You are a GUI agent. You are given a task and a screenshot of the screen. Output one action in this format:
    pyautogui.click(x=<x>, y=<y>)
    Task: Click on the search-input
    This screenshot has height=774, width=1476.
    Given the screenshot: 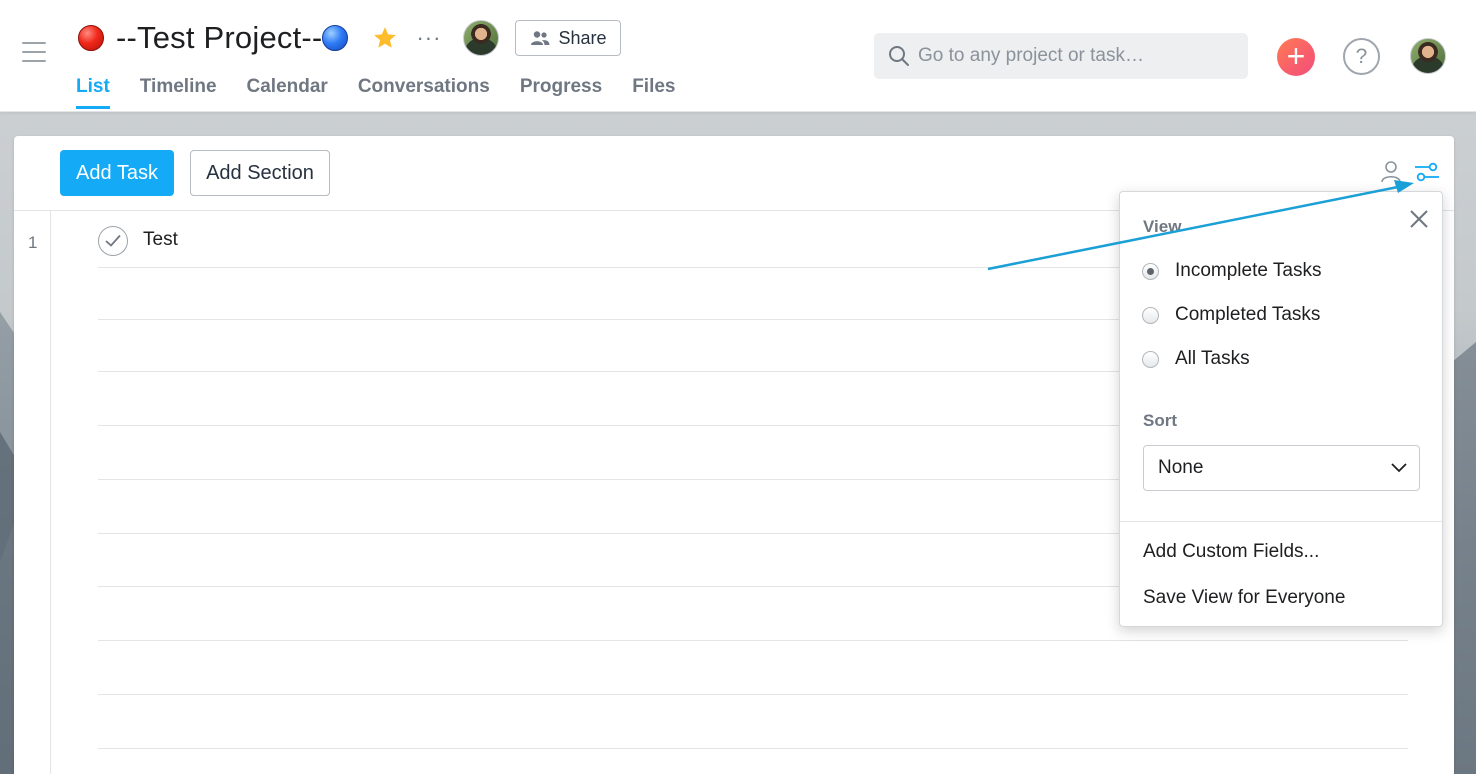 What is the action you would take?
    pyautogui.click(x=1078, y=56)
    